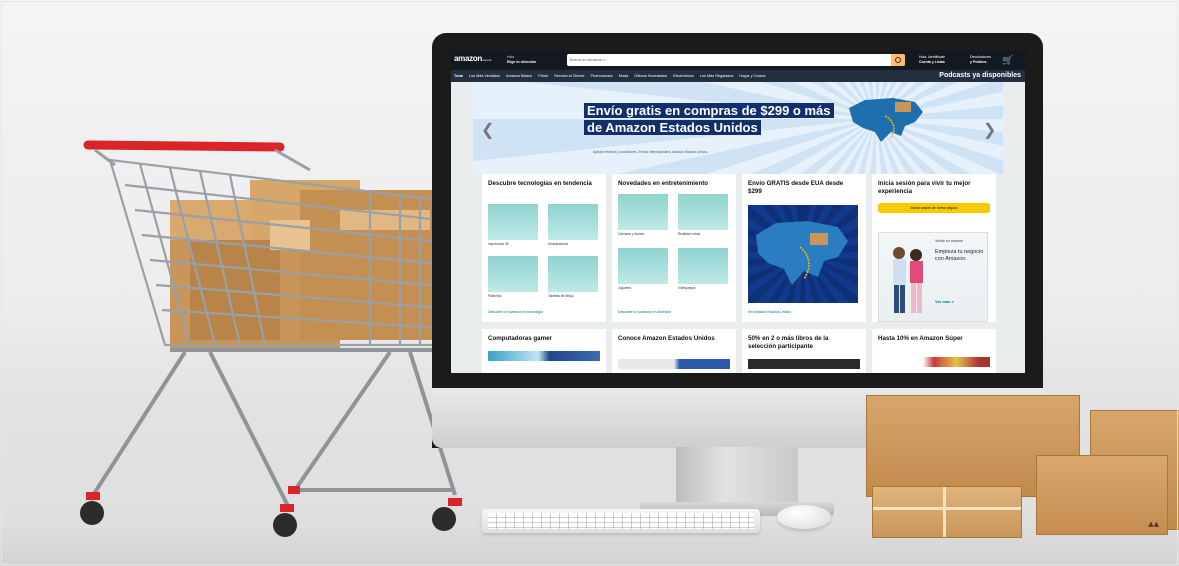 The image size is (1179, 566). Describe the element at coordinates (272, 429) in the screenshot. I see `cart-frame` at that location.